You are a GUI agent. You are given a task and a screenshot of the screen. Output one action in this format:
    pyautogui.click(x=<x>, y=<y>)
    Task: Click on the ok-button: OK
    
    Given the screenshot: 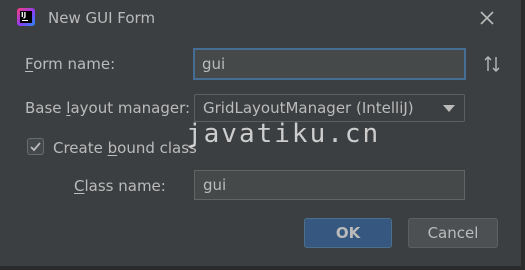 What is the action you would take?
    pyautogui.click(x=348, y=233)
    